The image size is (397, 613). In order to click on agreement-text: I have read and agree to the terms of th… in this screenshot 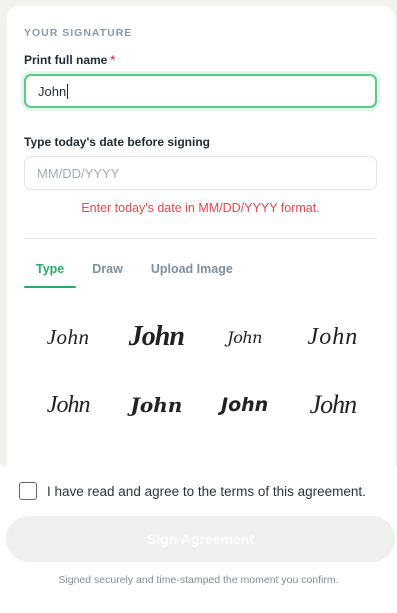, I will do `click(206, 491)`.